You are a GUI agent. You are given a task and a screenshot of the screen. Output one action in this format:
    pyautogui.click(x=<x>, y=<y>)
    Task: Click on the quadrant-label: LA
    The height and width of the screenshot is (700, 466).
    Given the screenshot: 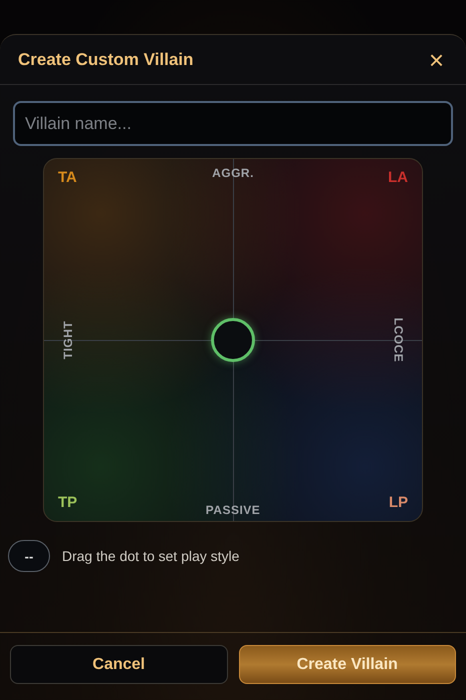 What is the action you would take?
    pyautogui.click(x=398, y=177)
    